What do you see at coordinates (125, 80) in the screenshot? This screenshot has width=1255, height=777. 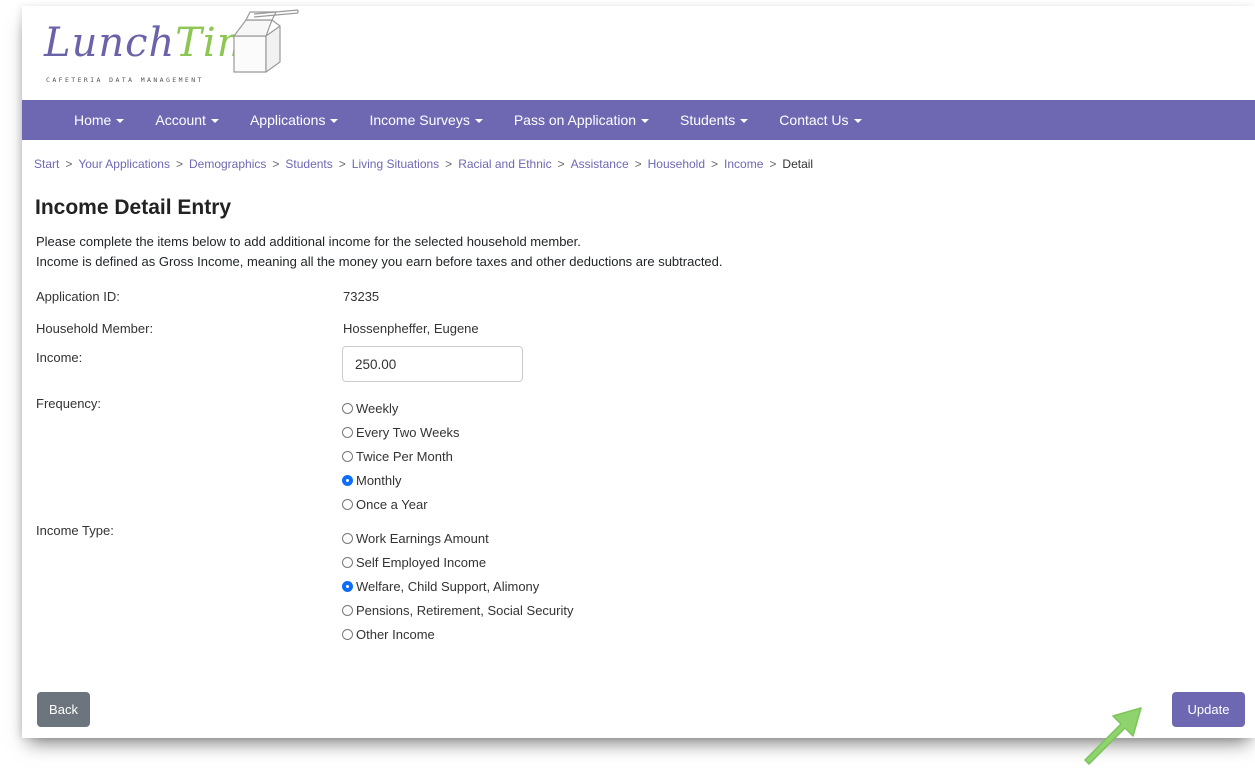 I see `logo-tagline: CAFETERIA DATA MANAGEMENT` at bounding box center [125, 80].